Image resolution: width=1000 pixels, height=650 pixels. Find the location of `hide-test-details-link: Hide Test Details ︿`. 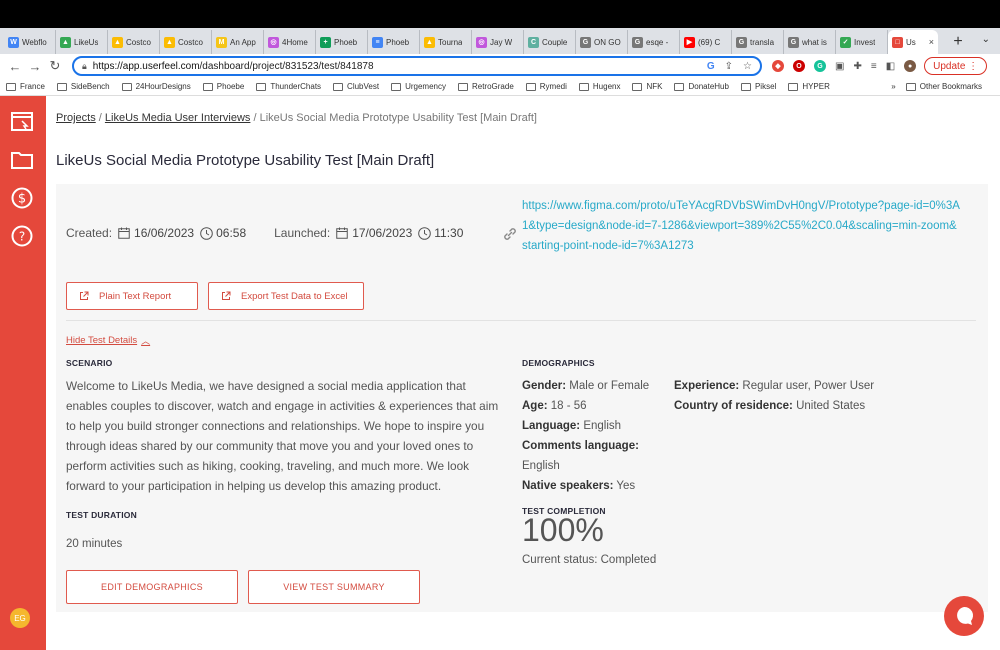

hide-test-details-link: Hide Test Details ︿ is located at coordinates (108, 340).